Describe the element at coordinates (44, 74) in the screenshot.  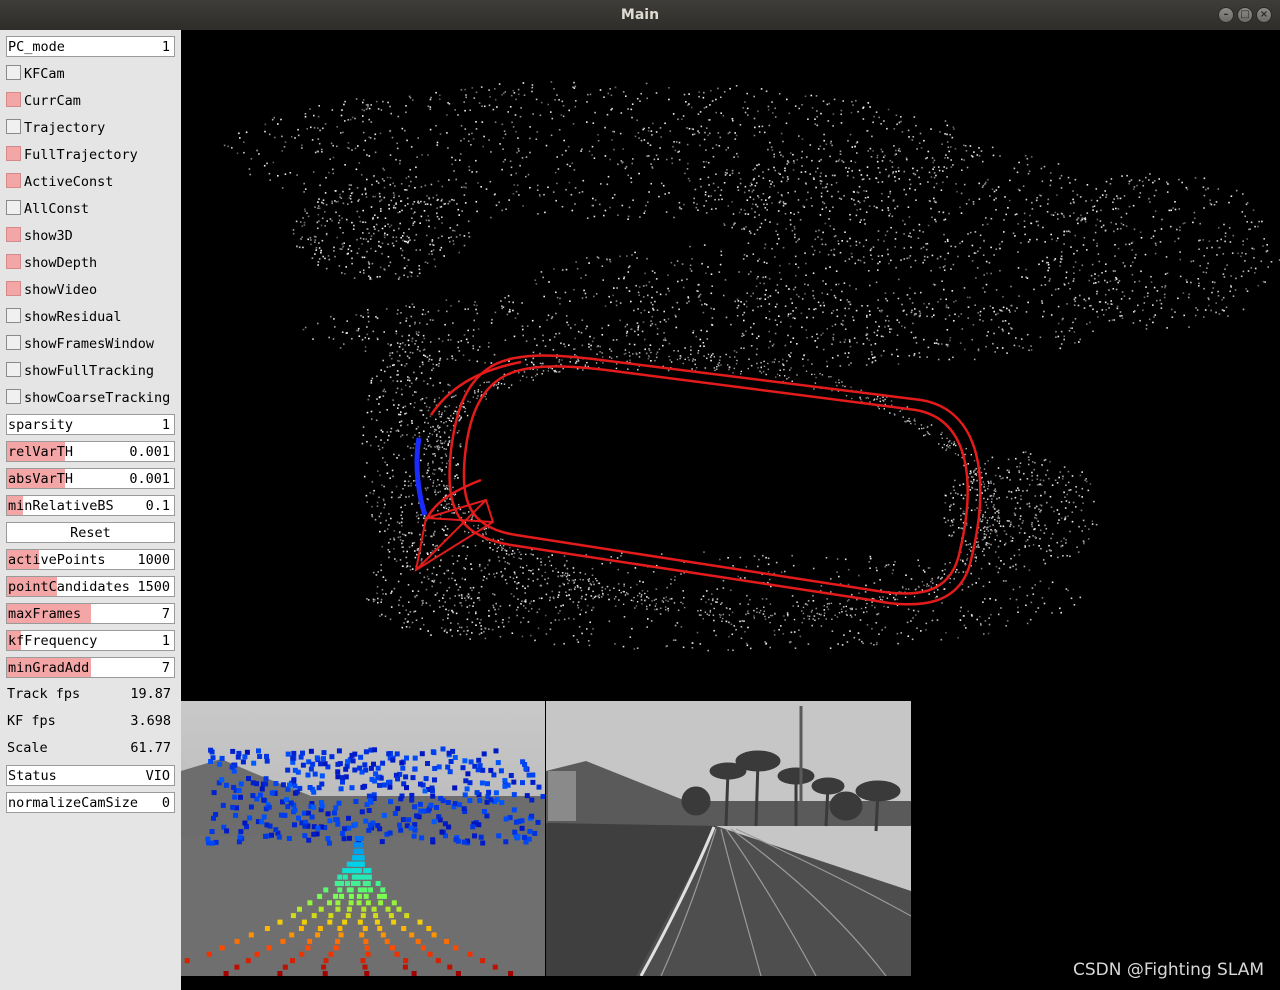
I see `checkbox-label: KFCam` at that location.